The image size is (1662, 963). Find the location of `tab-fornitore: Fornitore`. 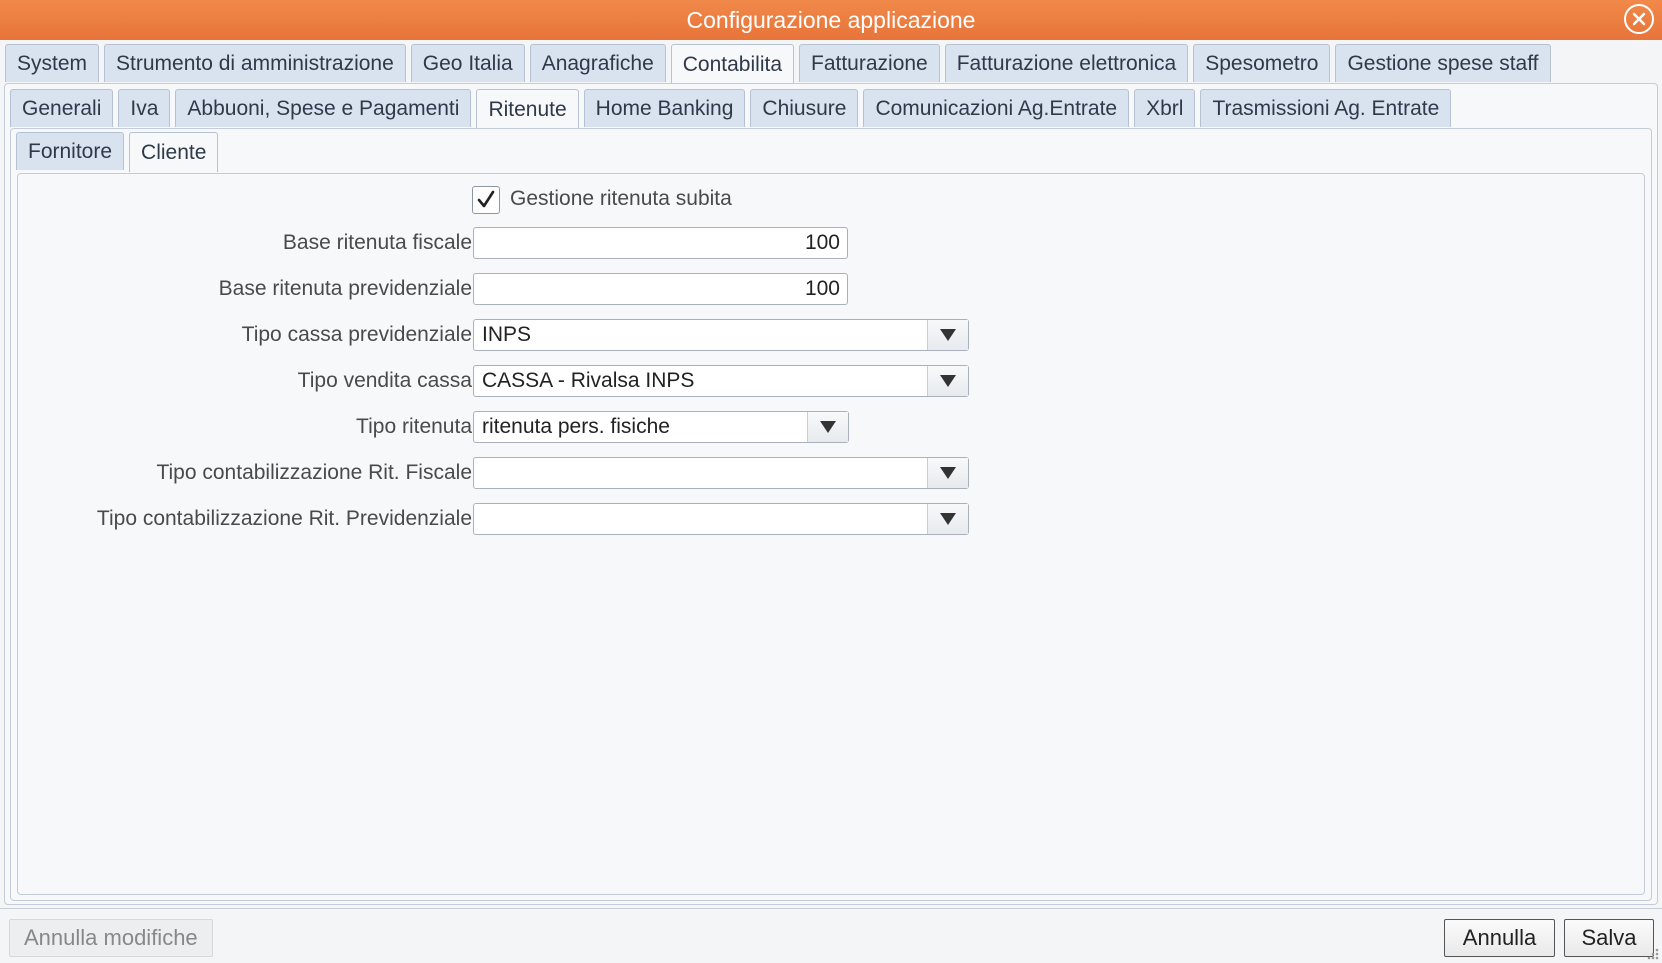

tab-fornitore: Fornitore is located at coordinates (70, 151).